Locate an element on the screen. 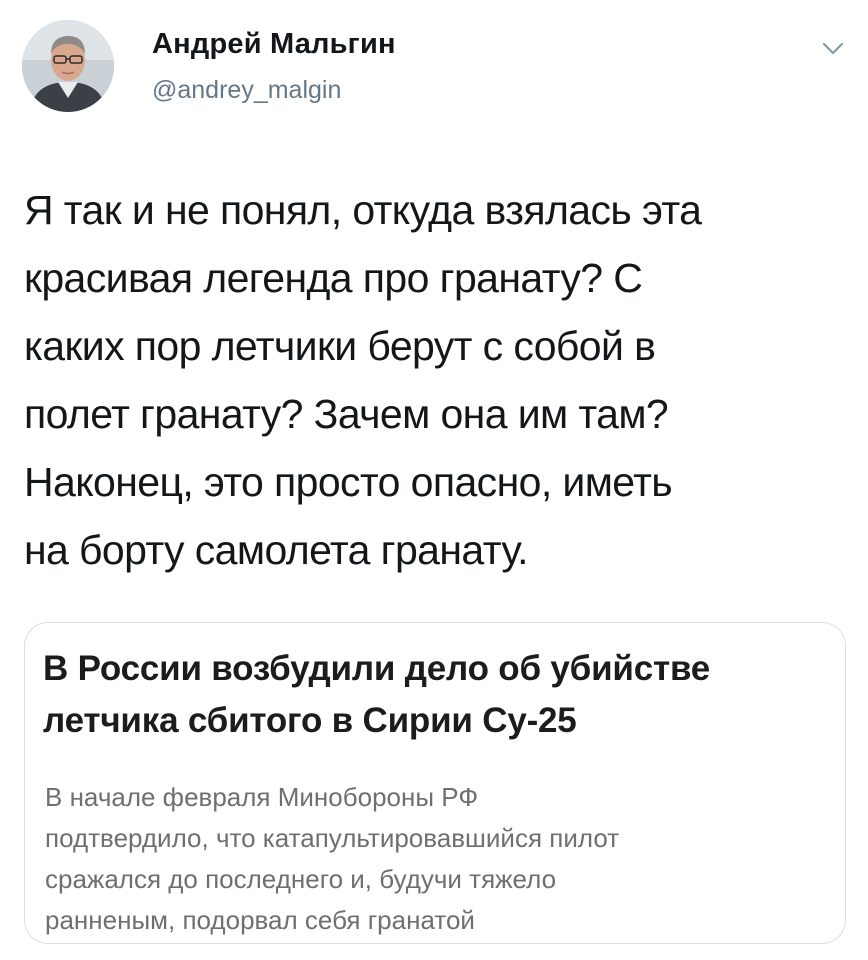  tweet-text-line: Наконец, это просто опасно, иметь is located at coordinates (348, 482).